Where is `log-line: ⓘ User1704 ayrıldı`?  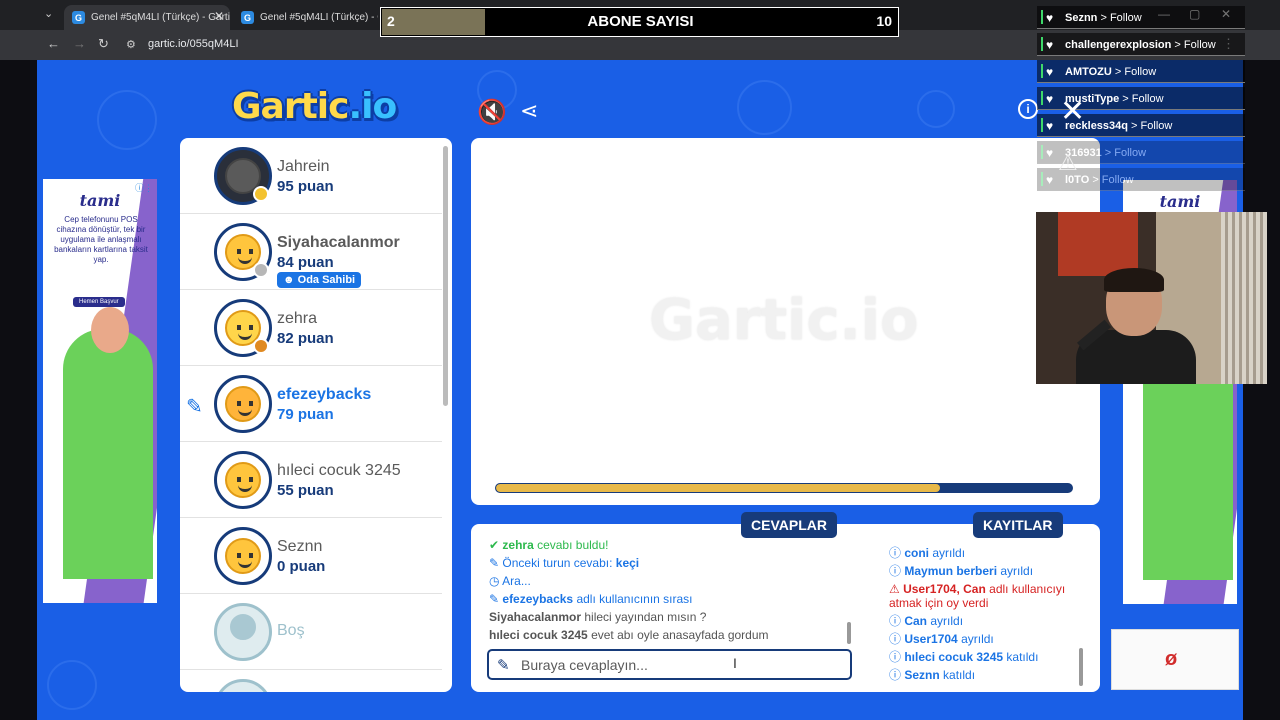 log-line: ⓘ User1704 ayrıldı is located at coordinates (941, 639).